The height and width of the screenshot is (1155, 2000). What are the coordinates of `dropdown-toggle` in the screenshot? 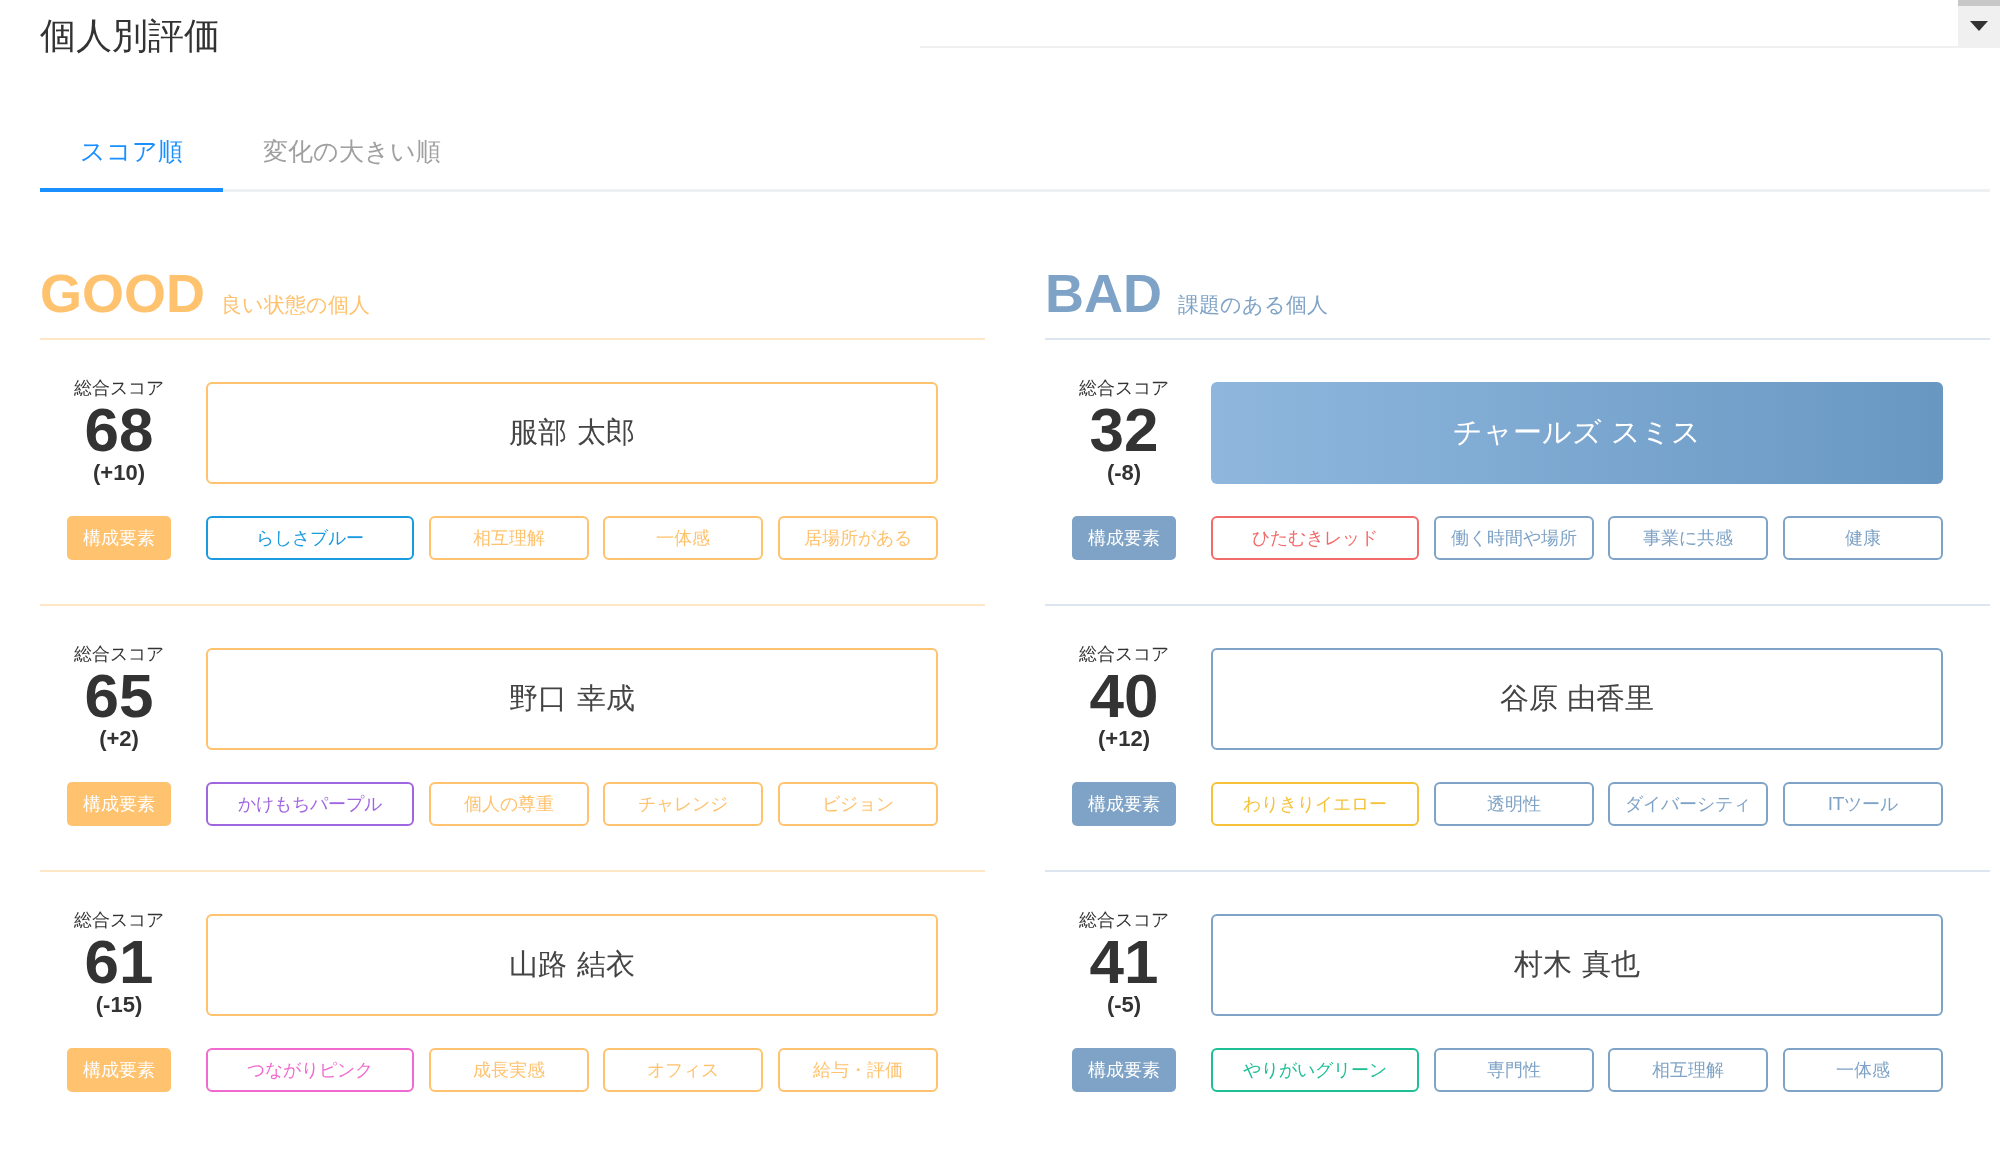 It's located at (1979, 23).